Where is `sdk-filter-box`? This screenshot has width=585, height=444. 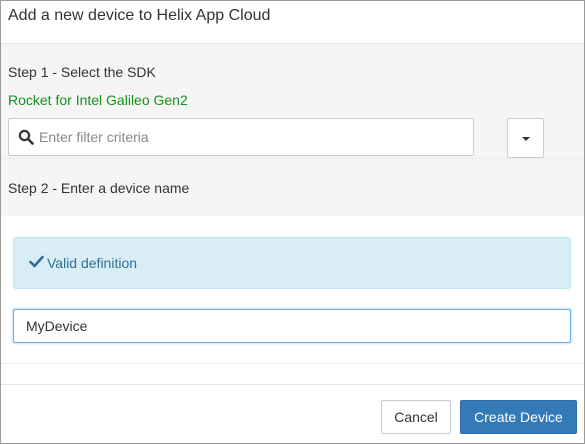
sdk-filter-box is located at coordinates (241, 137).